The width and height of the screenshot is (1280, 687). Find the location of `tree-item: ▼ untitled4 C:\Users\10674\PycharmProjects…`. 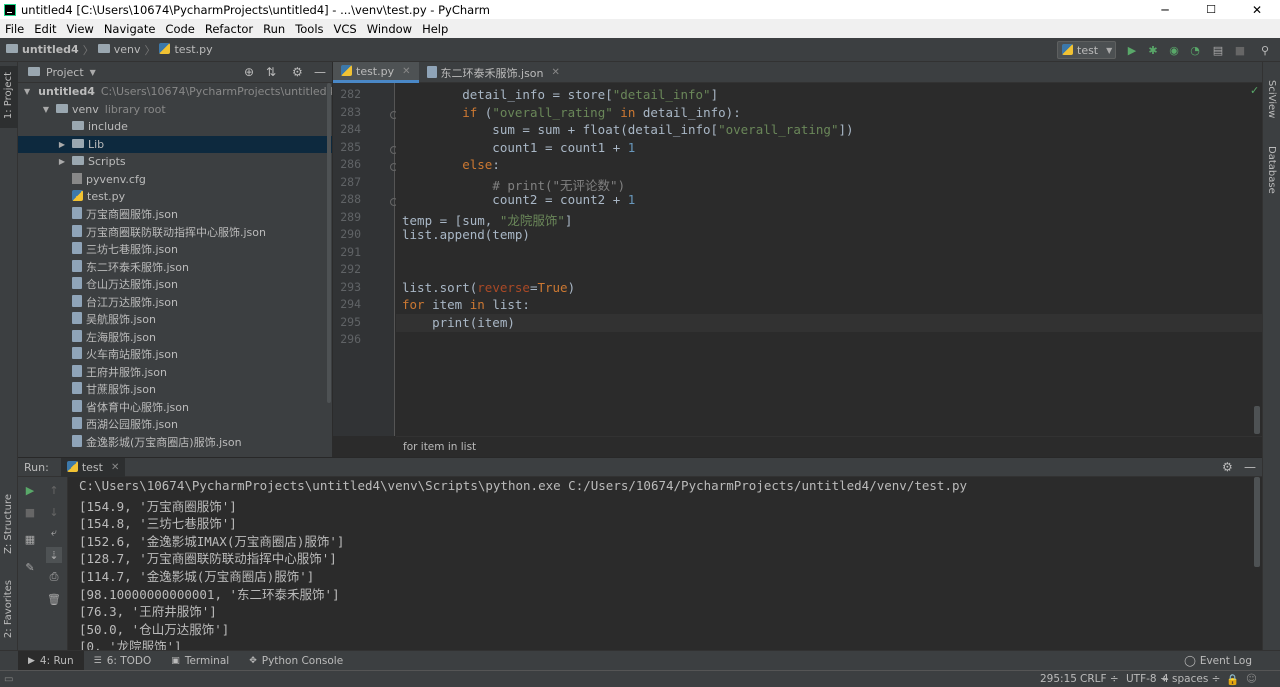

tree-item: ▼ untitled4 C:\Users\10674\PycharmProjects… is located at coordinates (175, 92).